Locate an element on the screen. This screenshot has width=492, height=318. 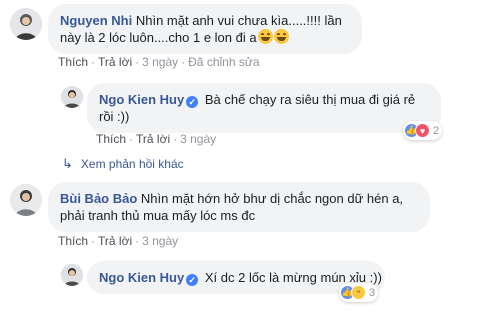
comment-author: Bùi Bảo Bảo is located at coordinates (98, 198).